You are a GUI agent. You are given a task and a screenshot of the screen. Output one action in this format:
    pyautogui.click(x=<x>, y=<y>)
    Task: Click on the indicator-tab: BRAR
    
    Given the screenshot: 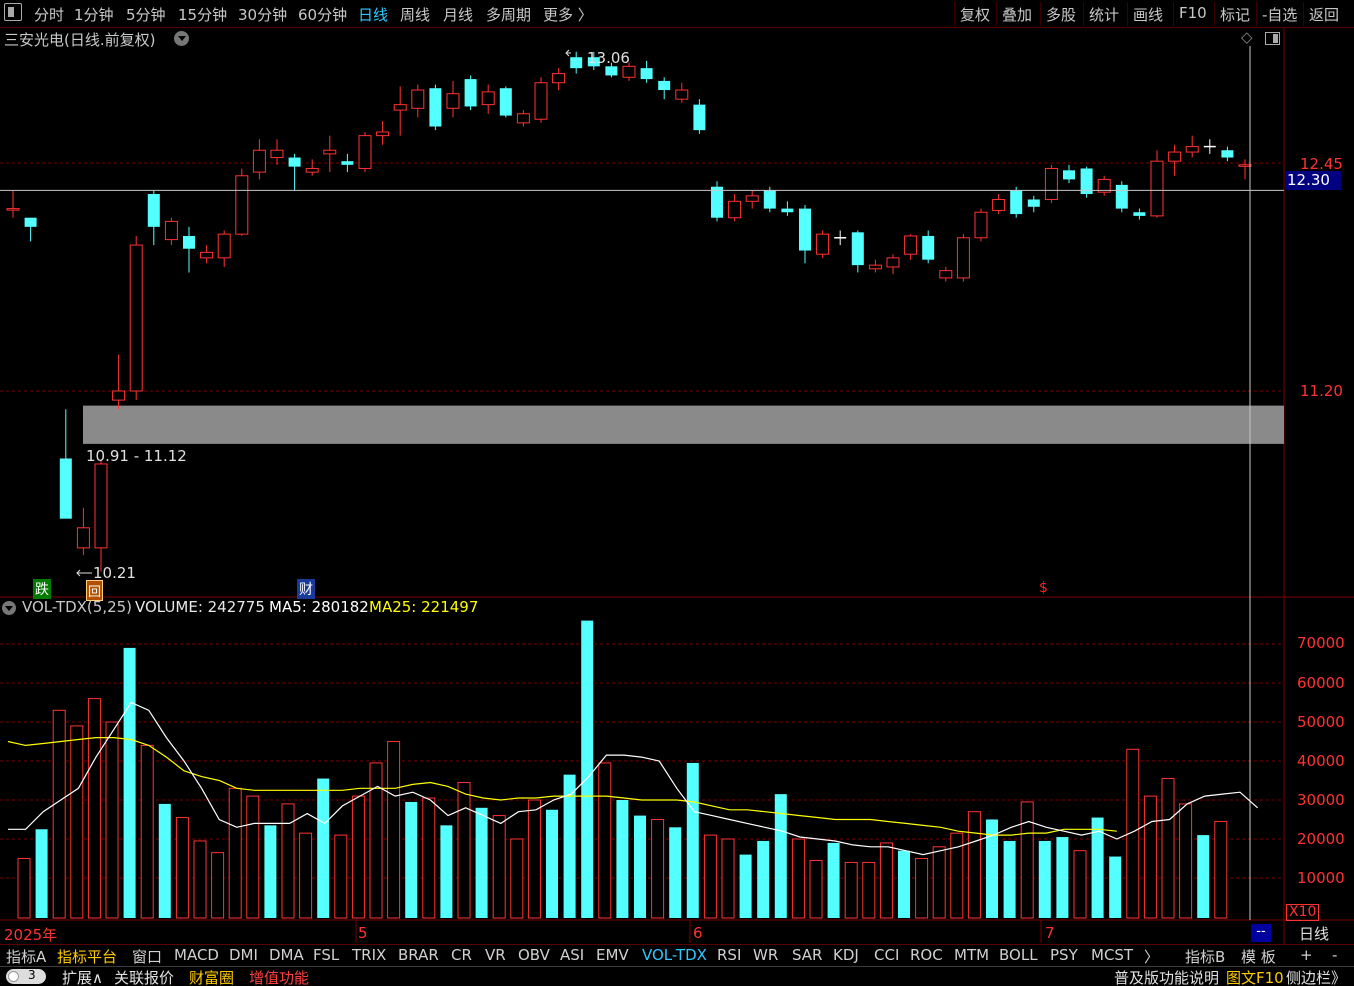 What is the action you would take?
    pyautogui.click(x=418, y=955)
    